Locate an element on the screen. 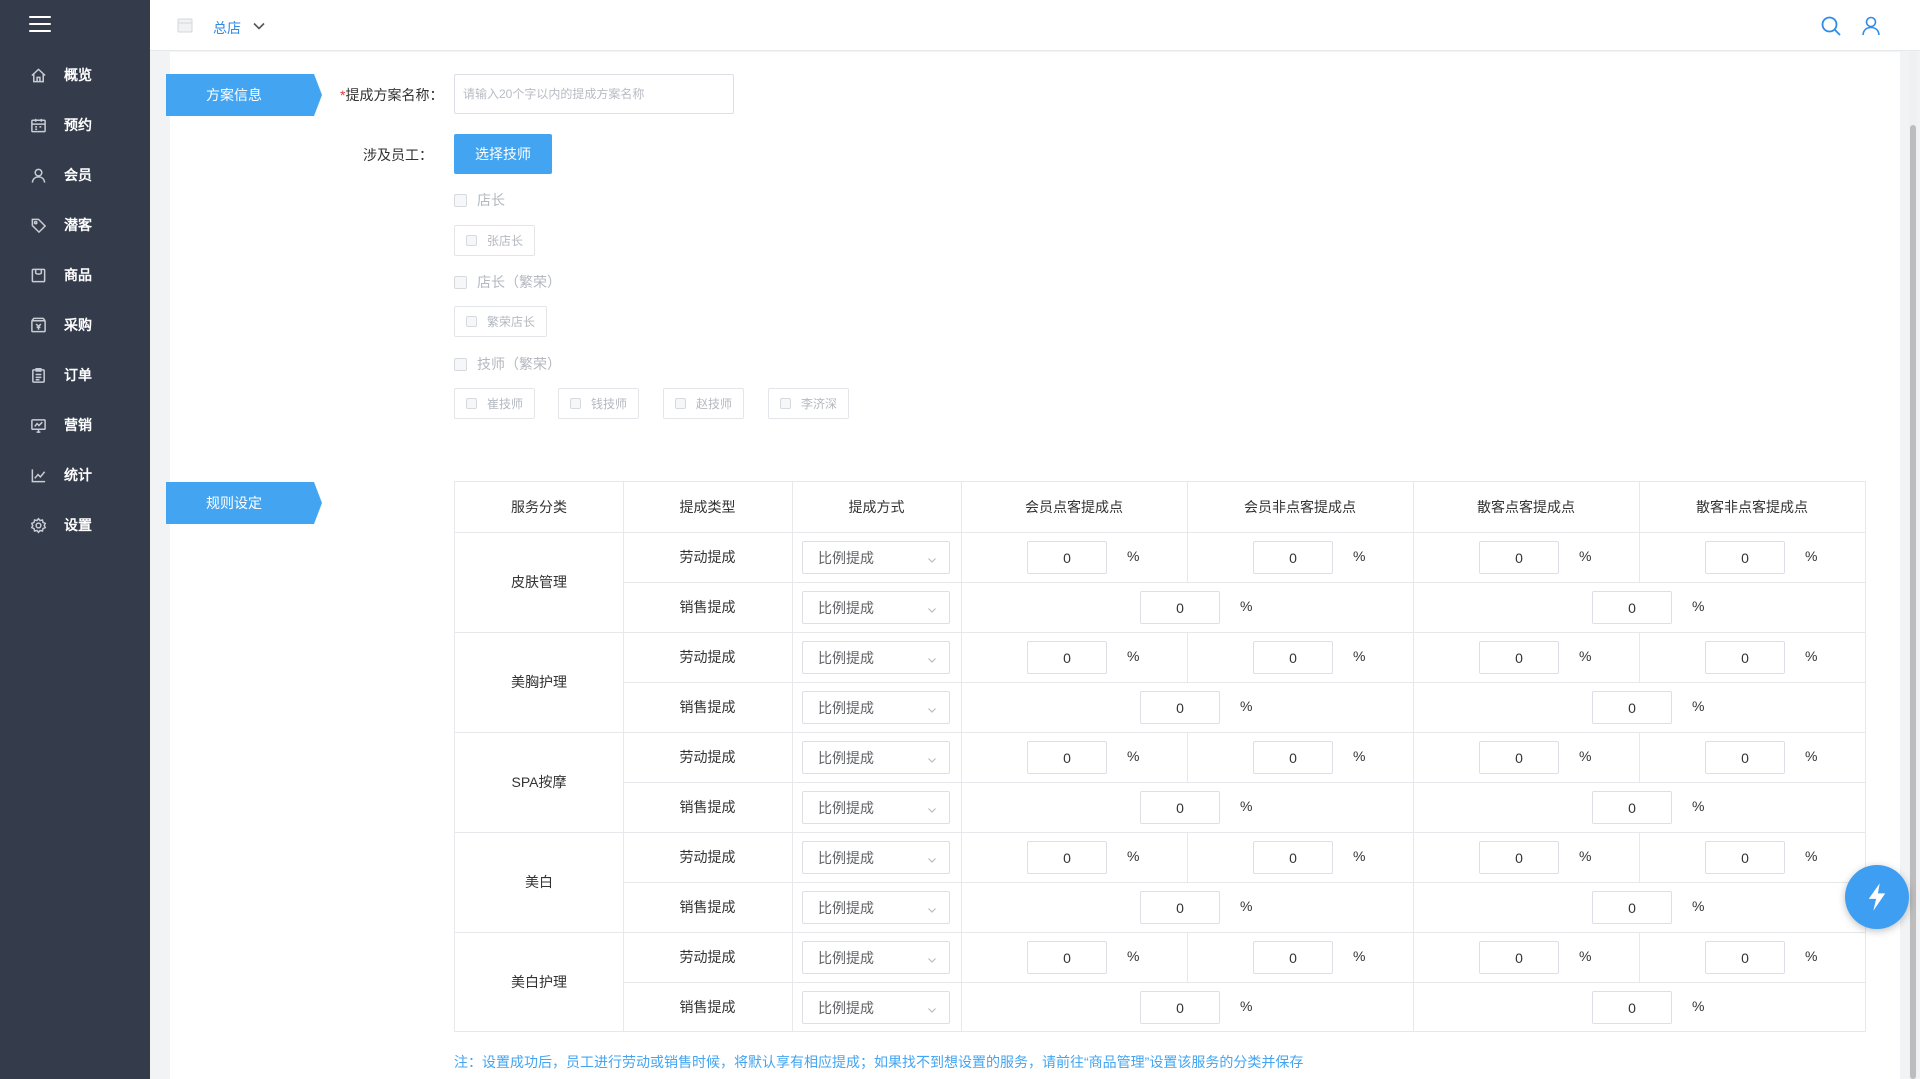 The image size is (1920, 1079). quick-action-button is located at coordinates (1877, 897).